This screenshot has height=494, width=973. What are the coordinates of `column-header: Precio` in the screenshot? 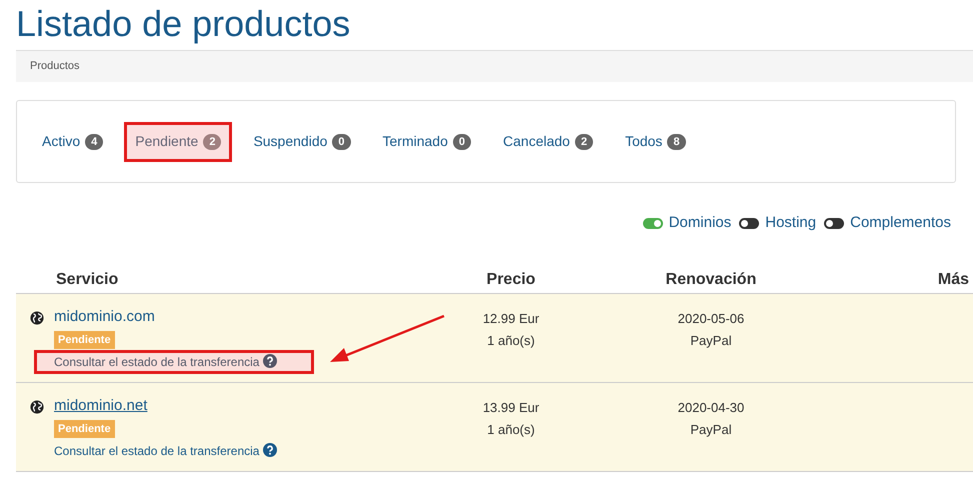 It's located at (511, 280).